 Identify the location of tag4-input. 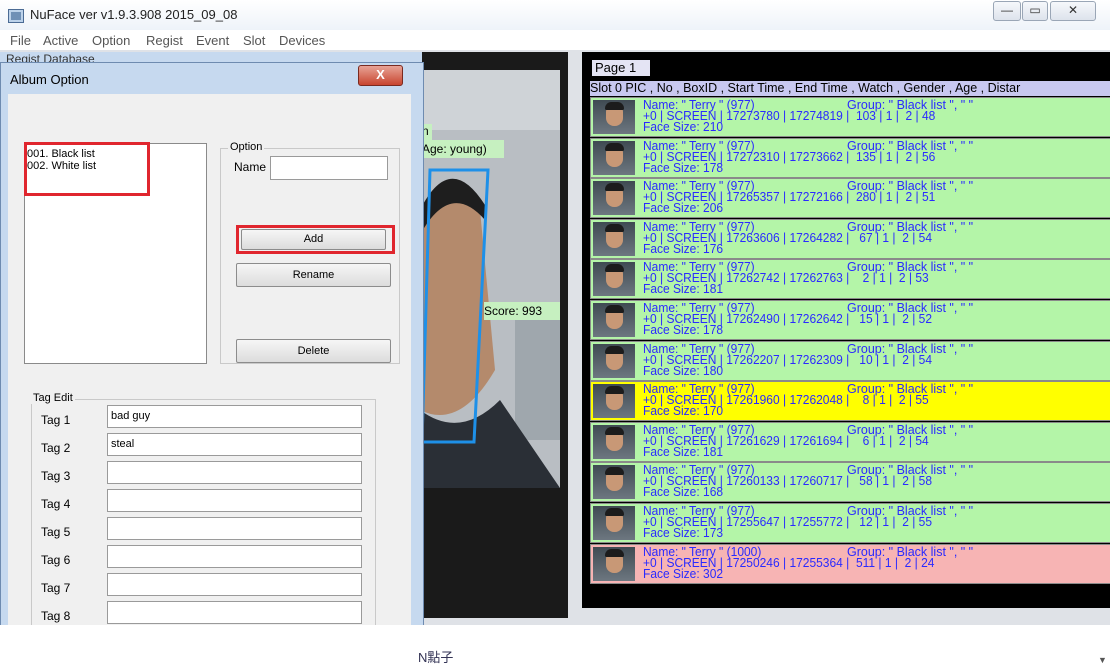
(234, 500).